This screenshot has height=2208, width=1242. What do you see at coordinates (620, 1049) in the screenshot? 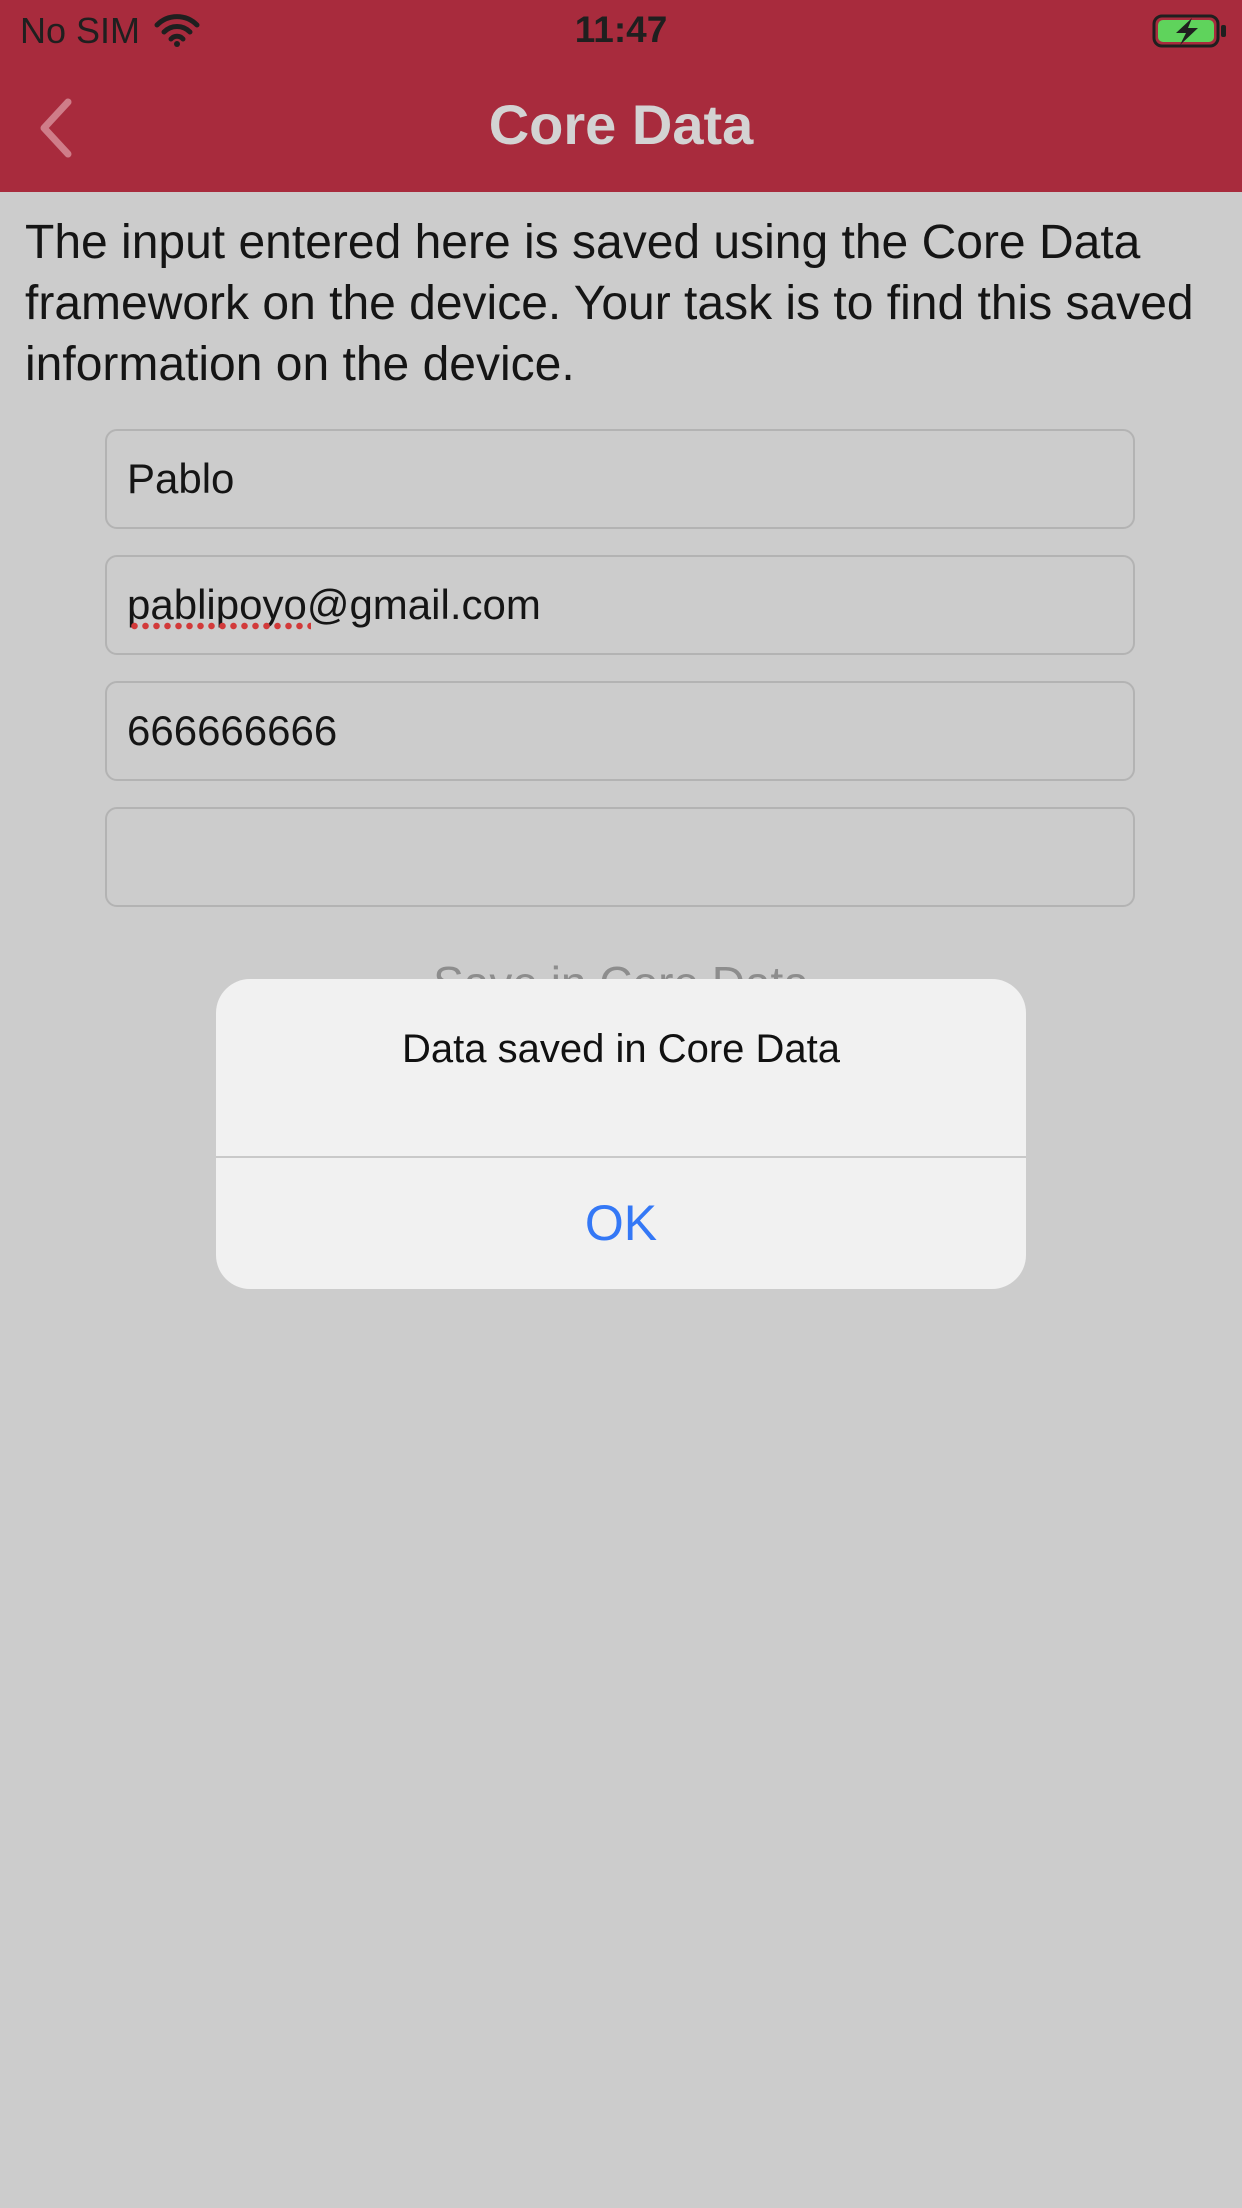
I see `alert-message: Data saved in Core Data` at bounding box center [620, 1049].